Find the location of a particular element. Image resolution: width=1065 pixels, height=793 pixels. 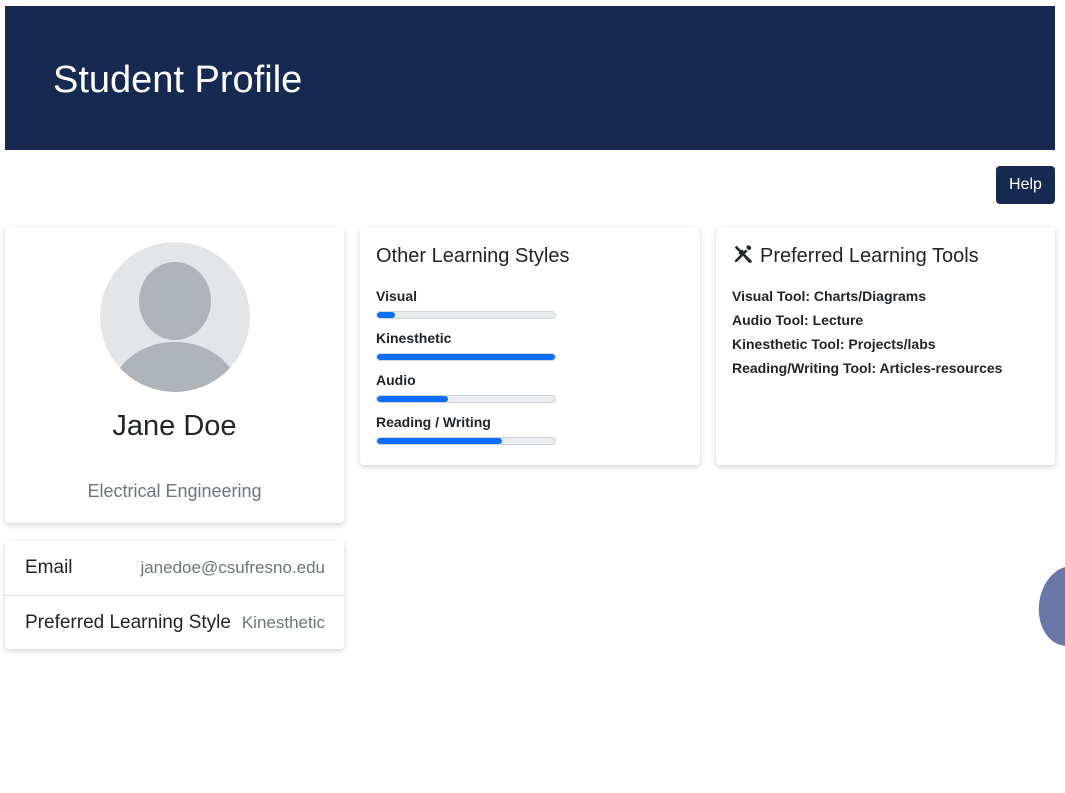

student-major: Electrical Engineering is located at coordinates (174, 491).